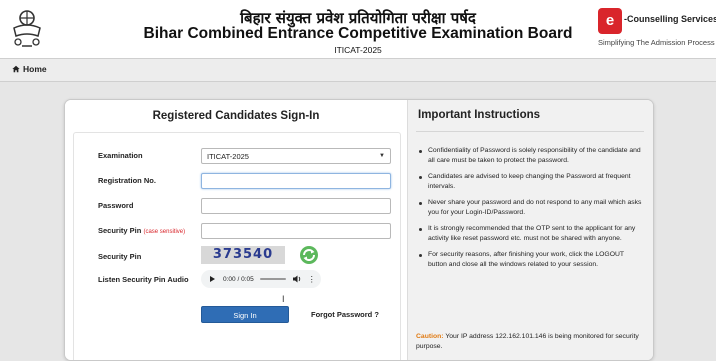 This screenshot has width=716, height=361. What do you see at coordinates (120, 155) in the screenshot?
I see `examination-label: Examination` at bounding box center [120, 155].